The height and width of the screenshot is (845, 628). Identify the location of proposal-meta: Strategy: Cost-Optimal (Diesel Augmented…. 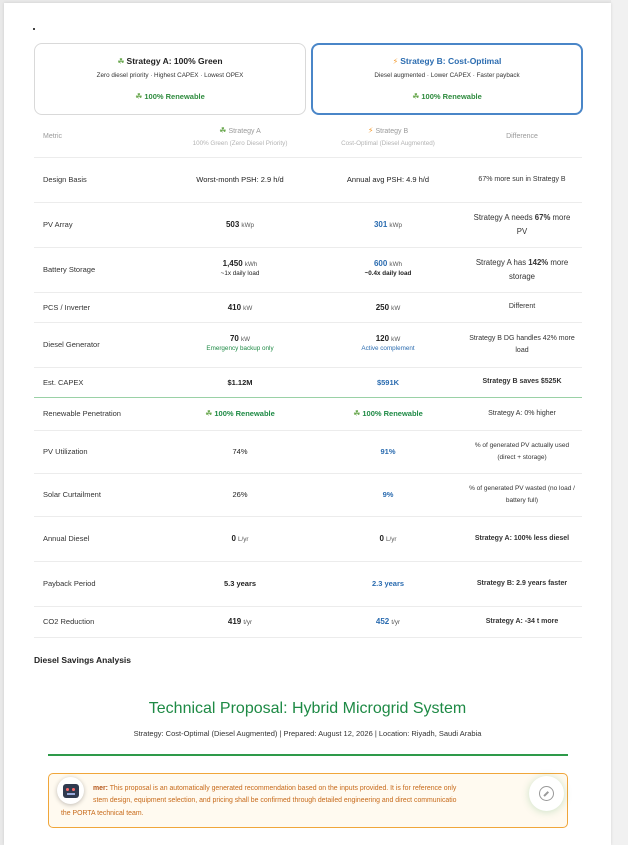
(307, 733).